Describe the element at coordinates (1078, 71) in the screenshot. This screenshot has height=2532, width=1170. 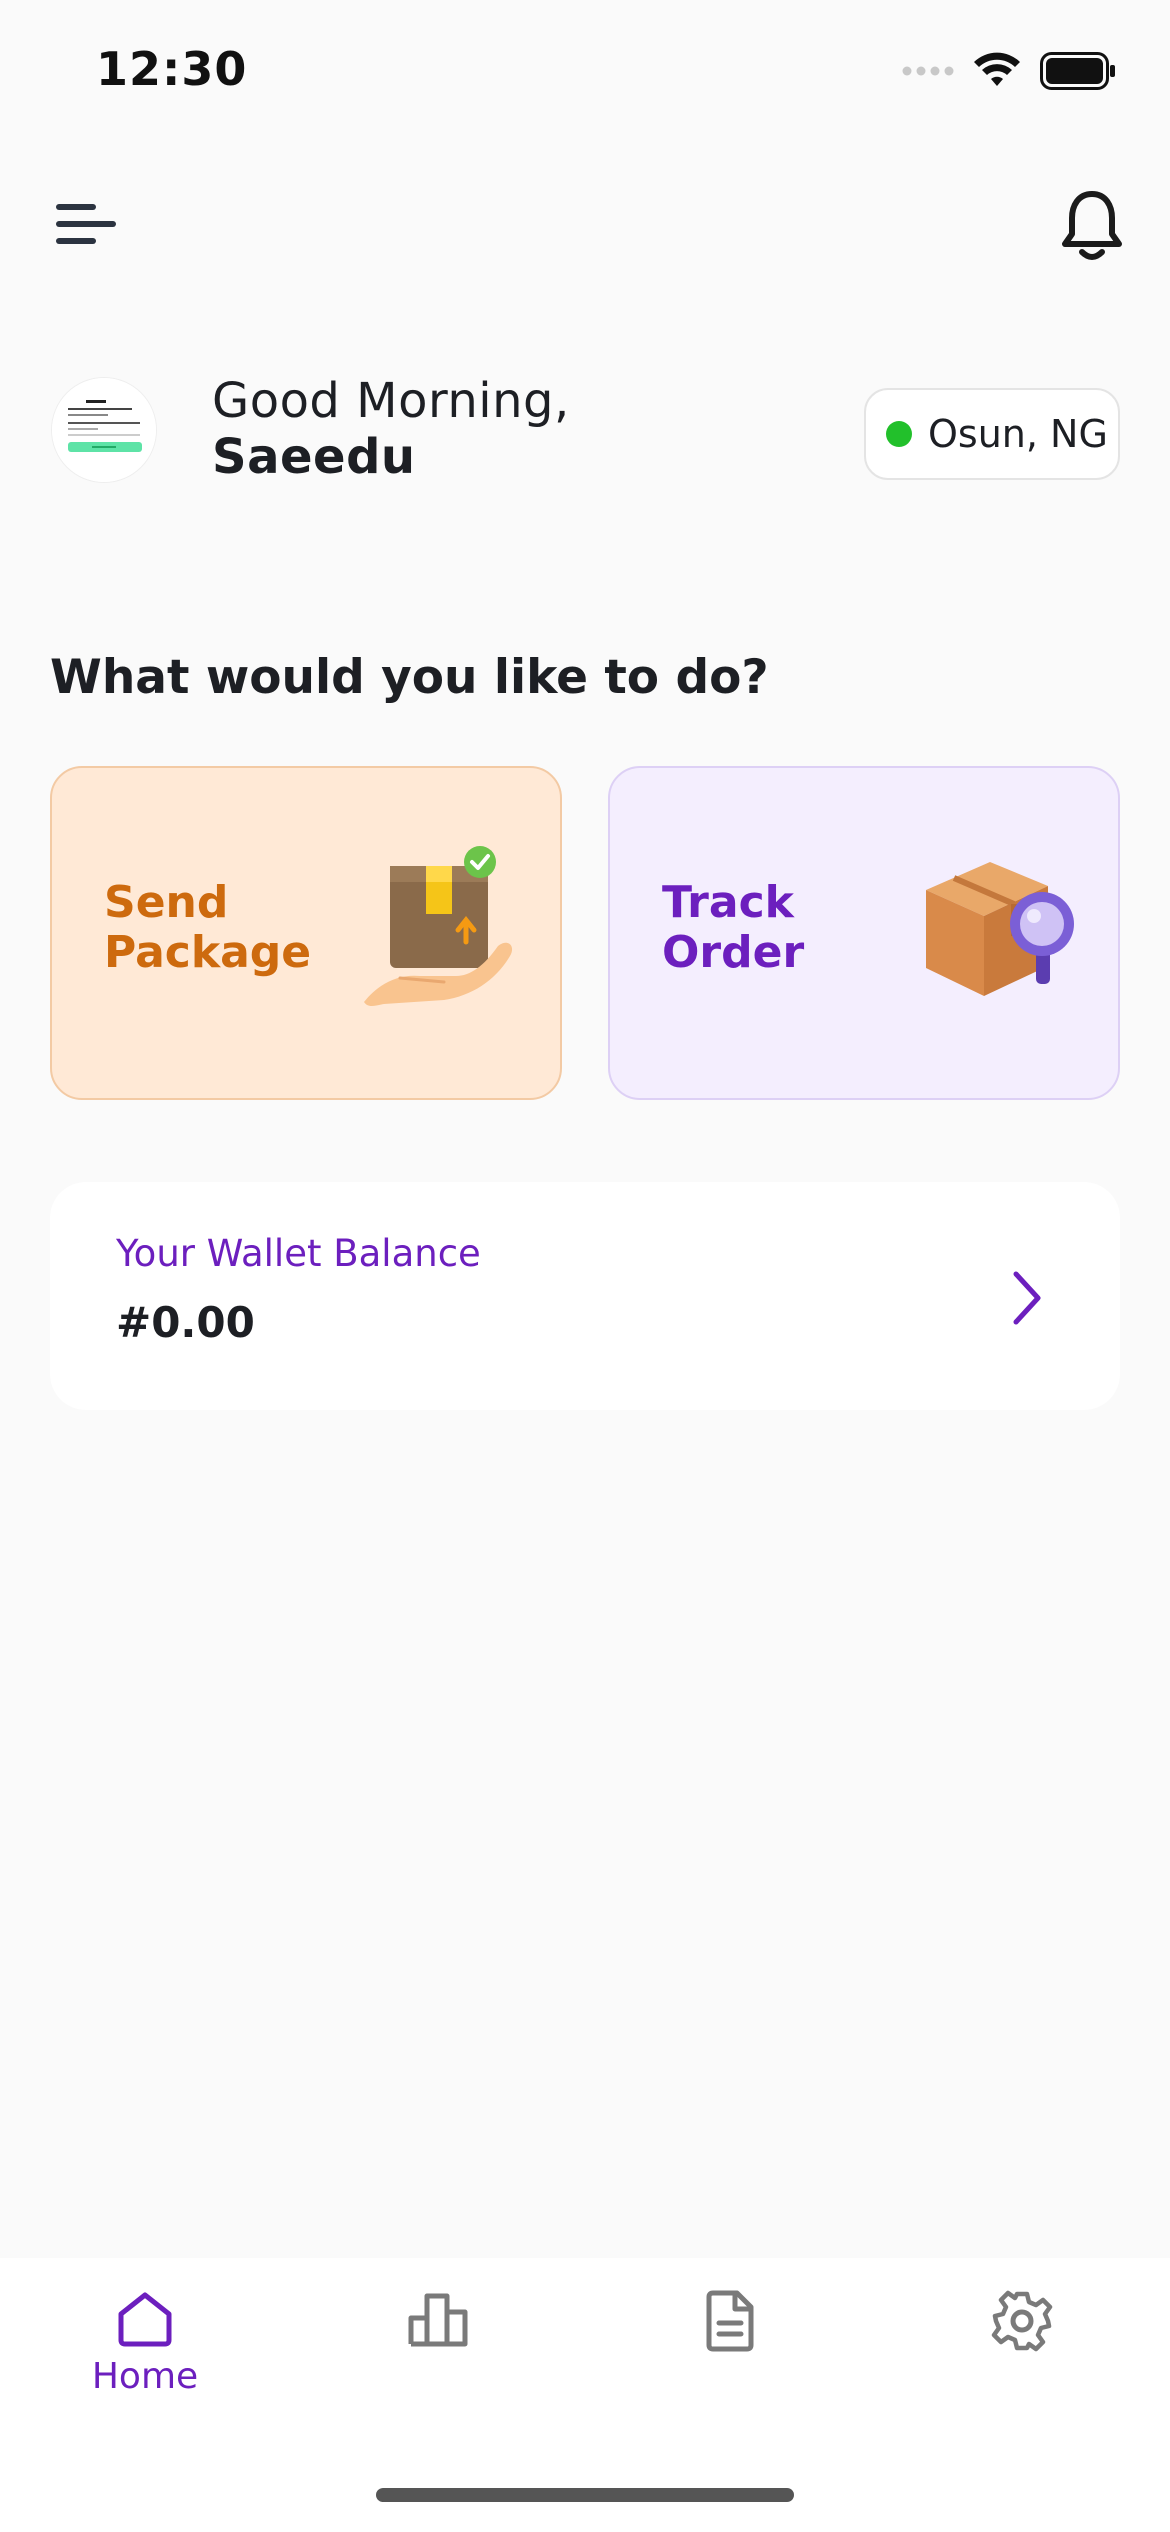
I see `battery-icon` at that location.